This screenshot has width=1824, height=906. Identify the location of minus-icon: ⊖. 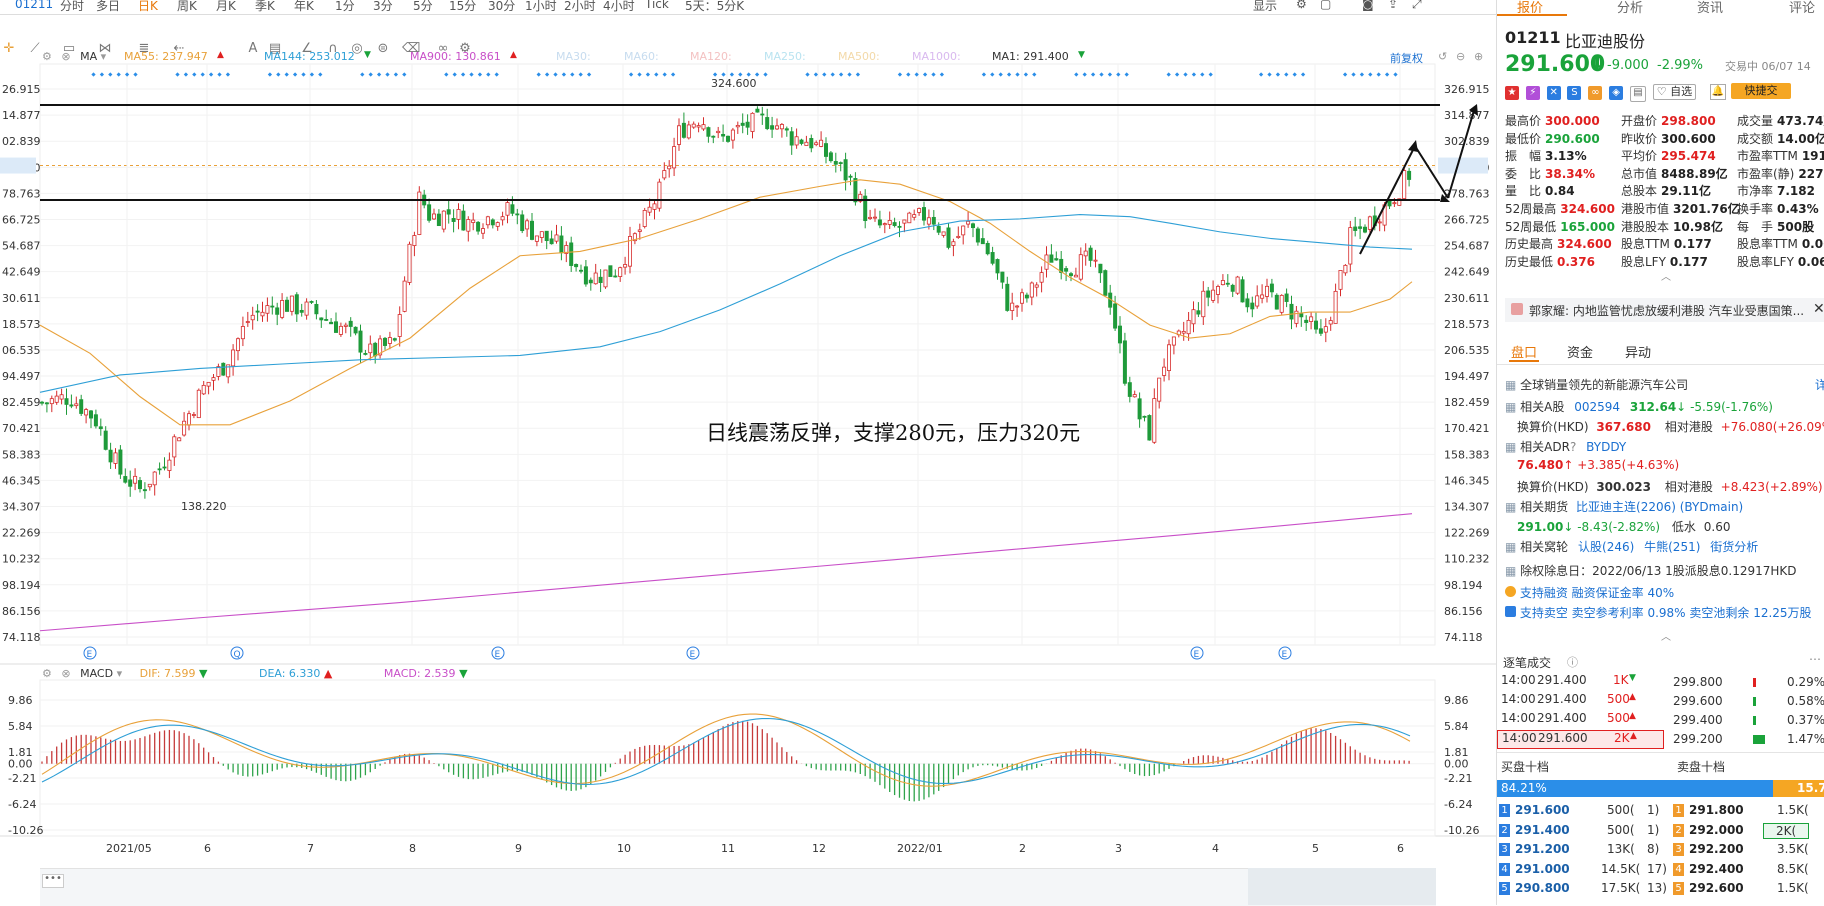
(1460, 56).